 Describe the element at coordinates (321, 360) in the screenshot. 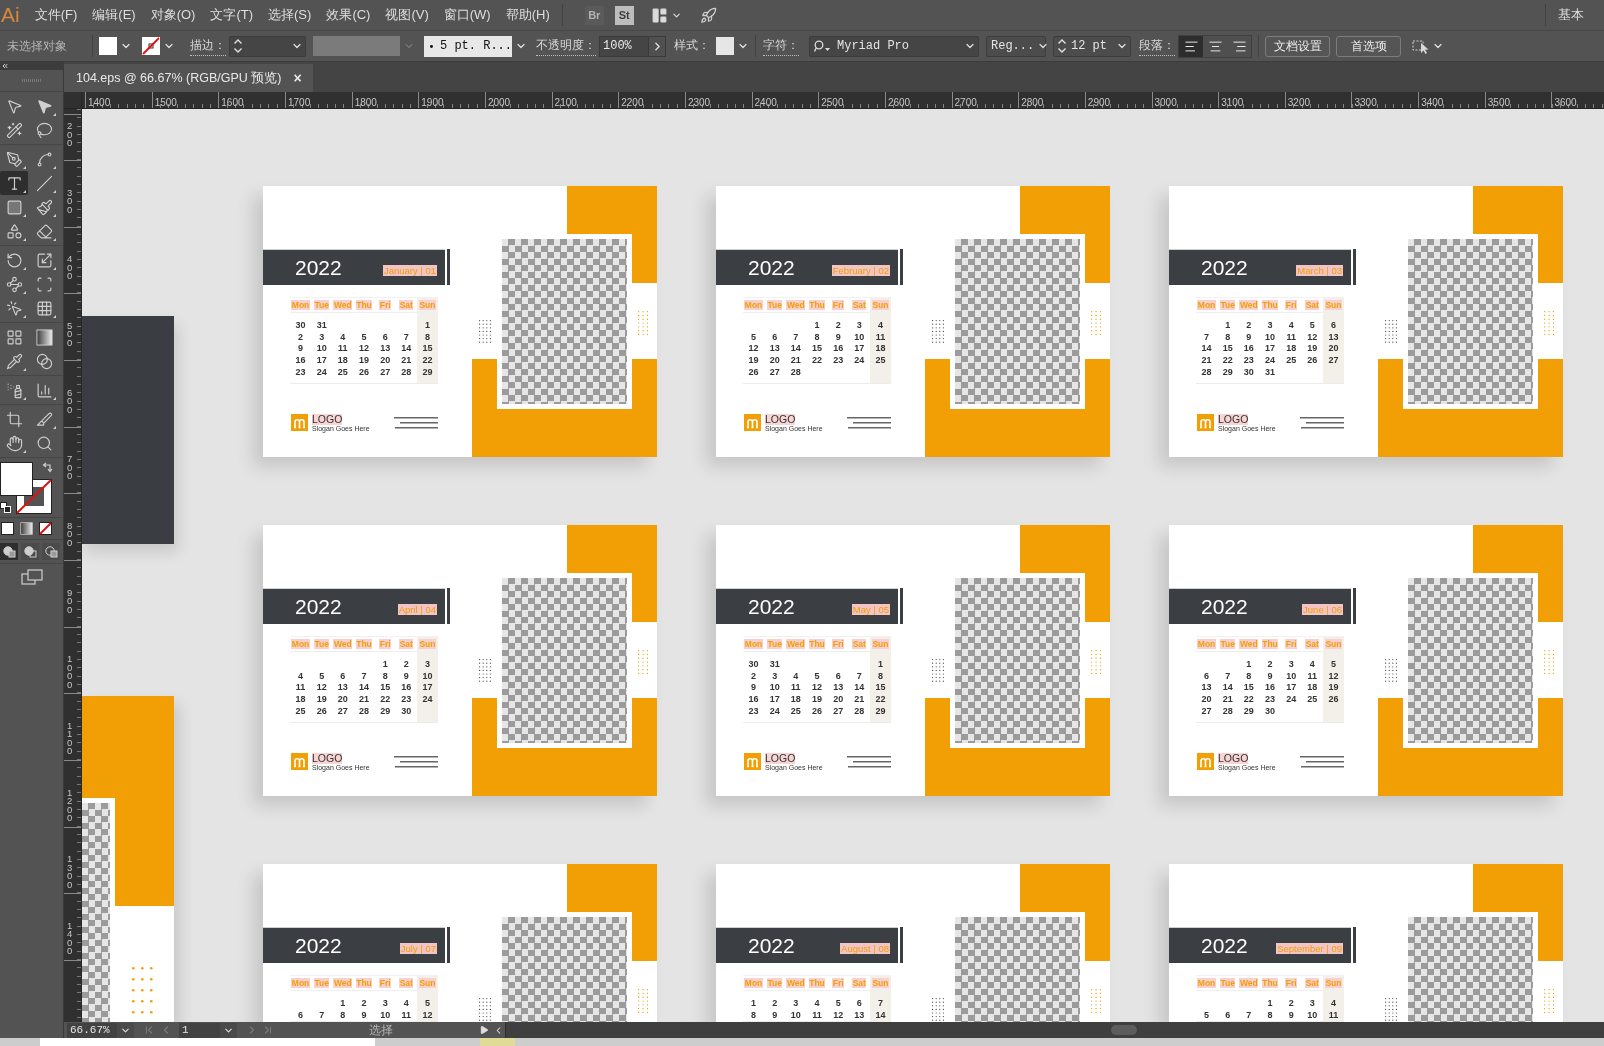

I see `calendar-date: 17` at that location.